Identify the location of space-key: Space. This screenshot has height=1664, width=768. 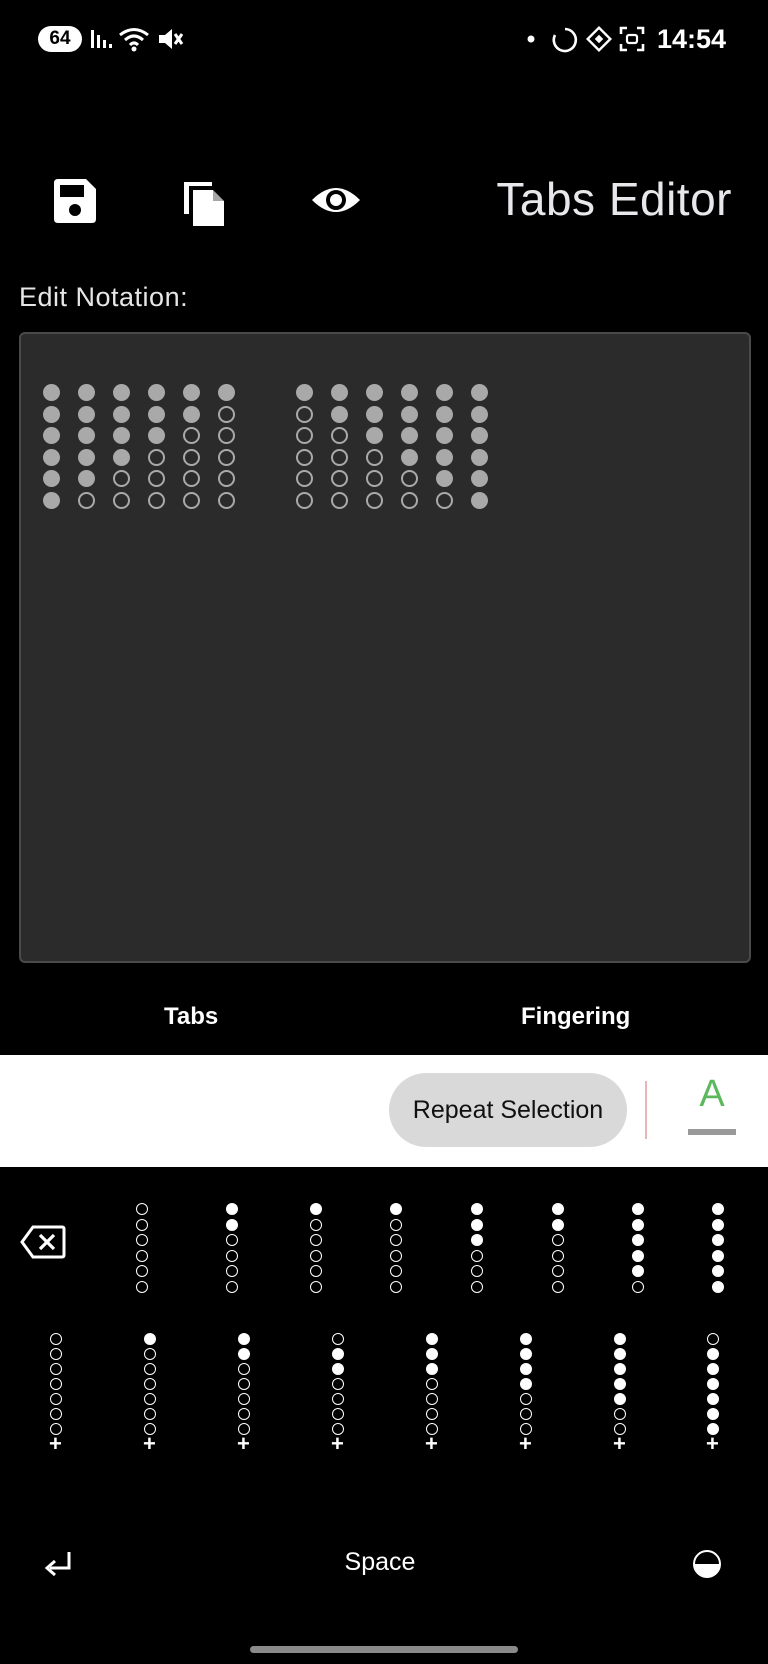
(380, 1562).